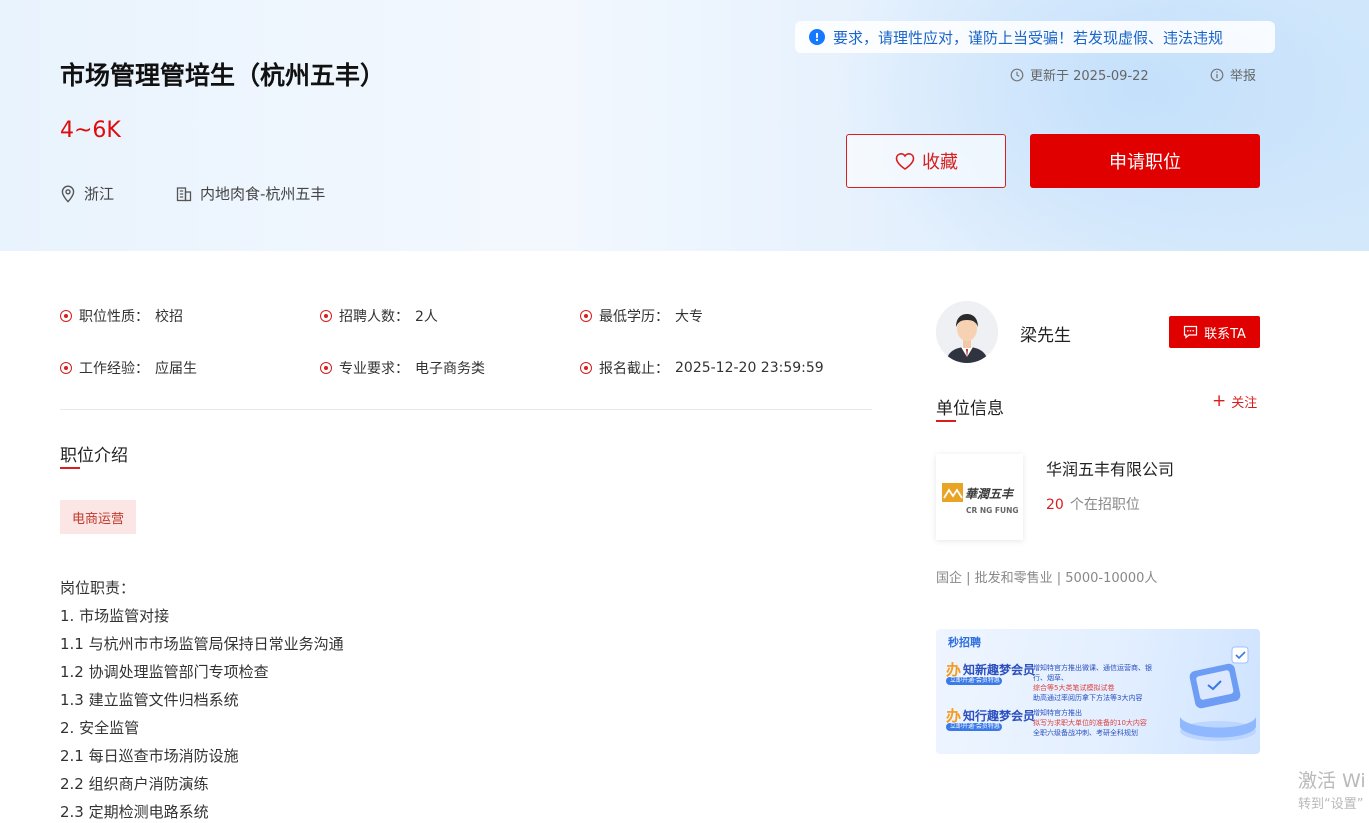 The height and width of the screenshot is (823, 1369). I want to click on banner-brand: 秒招聘, so click(964, 642).